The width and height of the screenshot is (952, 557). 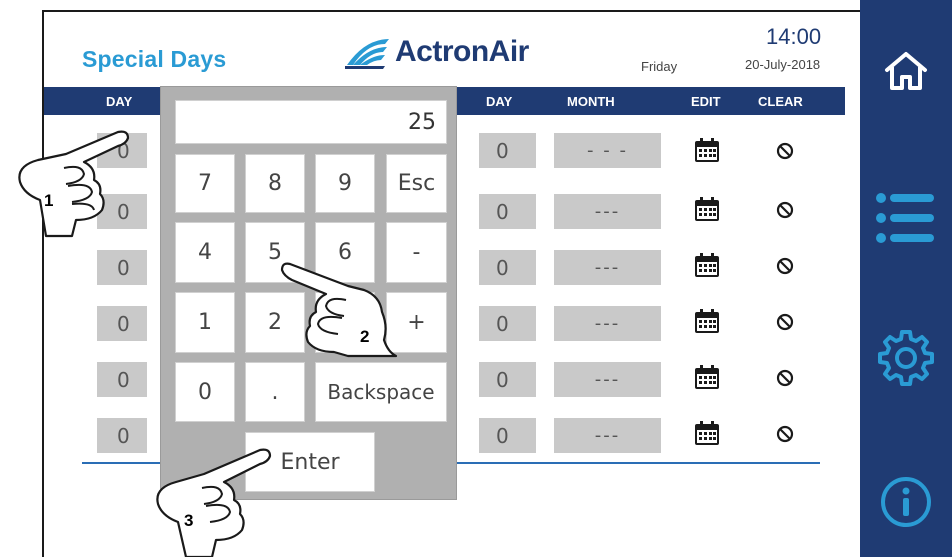 What do you see at coordinates (188, 520) in the screenshot?
I see `callout-number-3: 3` at bounding box center [188, 520].